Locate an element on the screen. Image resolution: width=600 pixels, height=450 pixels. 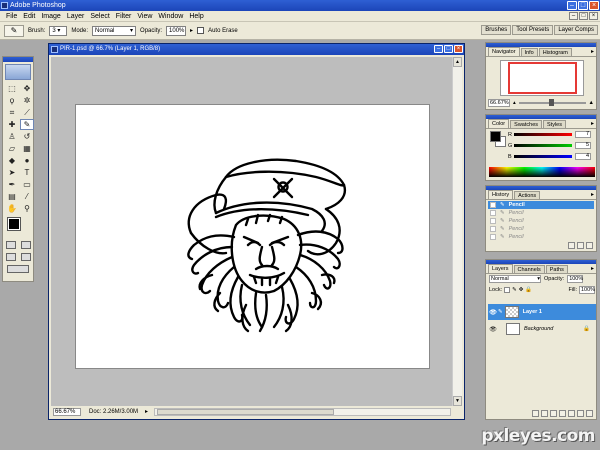
navigator-zoom-slider is located at coordinates (552, 102).